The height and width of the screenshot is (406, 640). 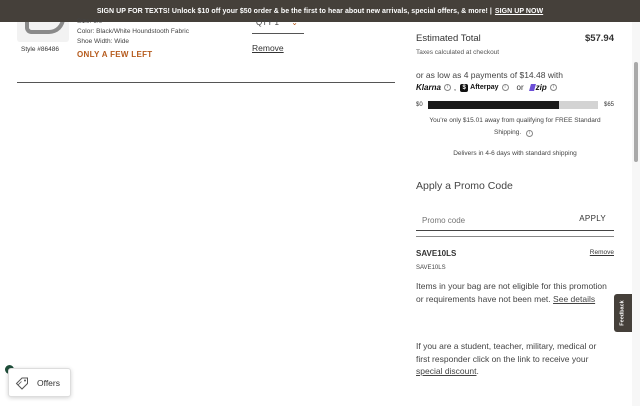 What do you see at coordinates (40, 49) in the screenshot?
I see `style-number: Style #86486` at bounding box center [40, 49].